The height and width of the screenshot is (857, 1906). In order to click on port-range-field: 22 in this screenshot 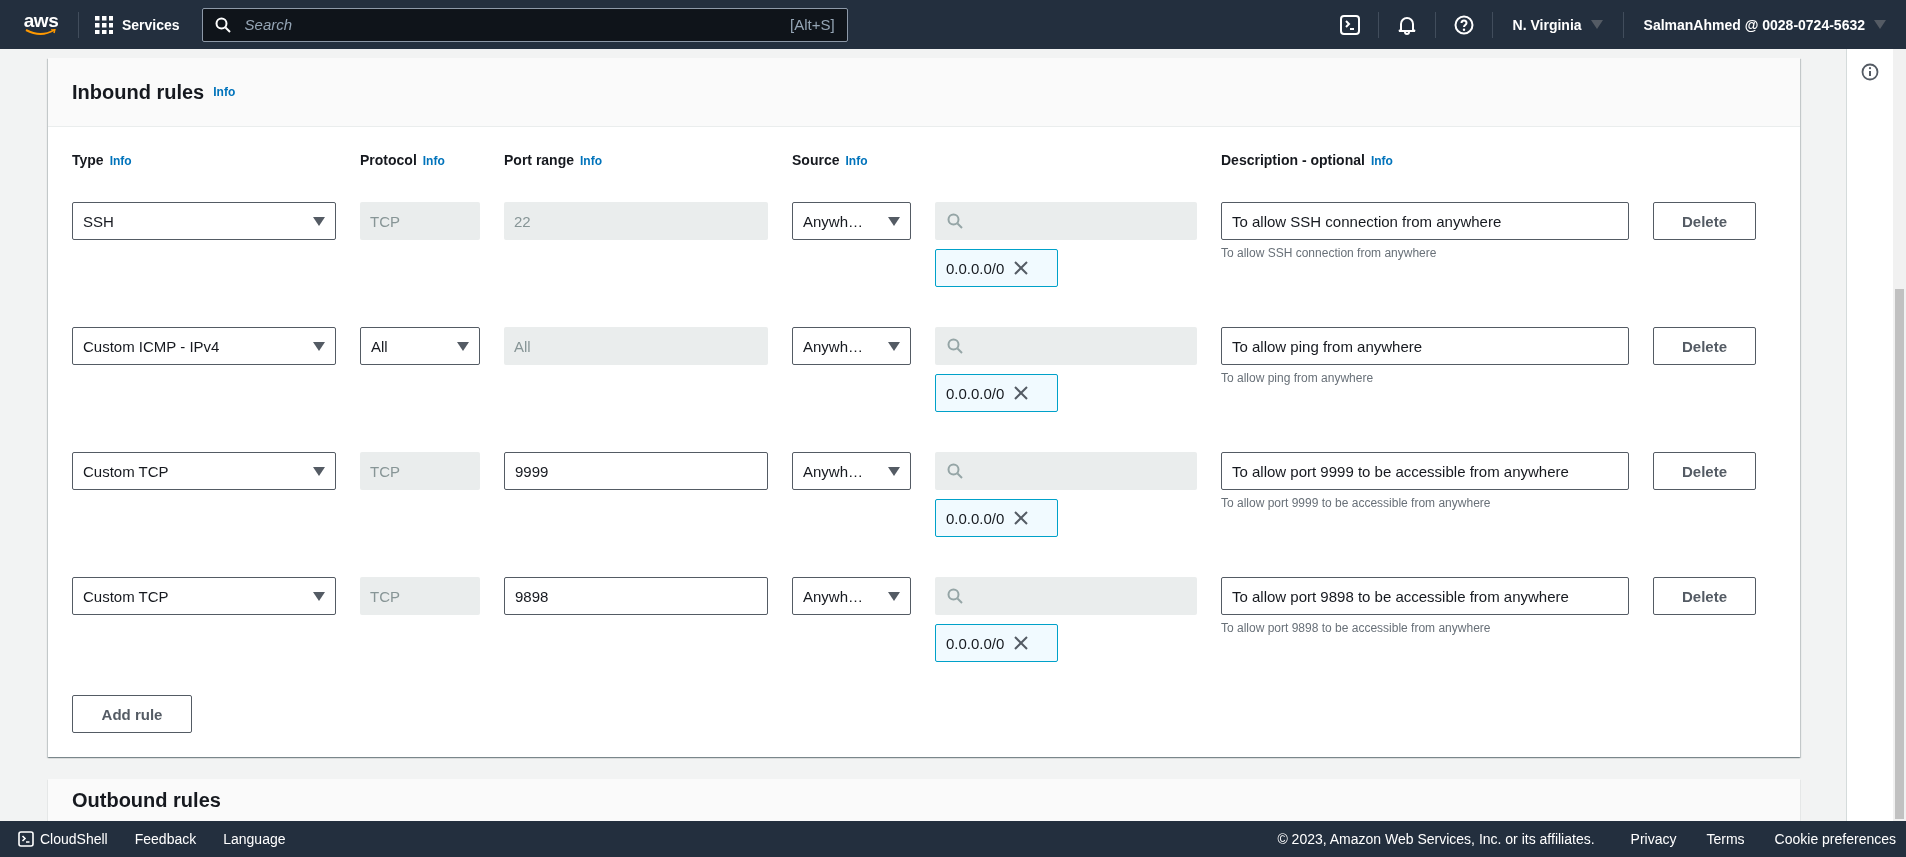, I will do `click(636, 221)`.